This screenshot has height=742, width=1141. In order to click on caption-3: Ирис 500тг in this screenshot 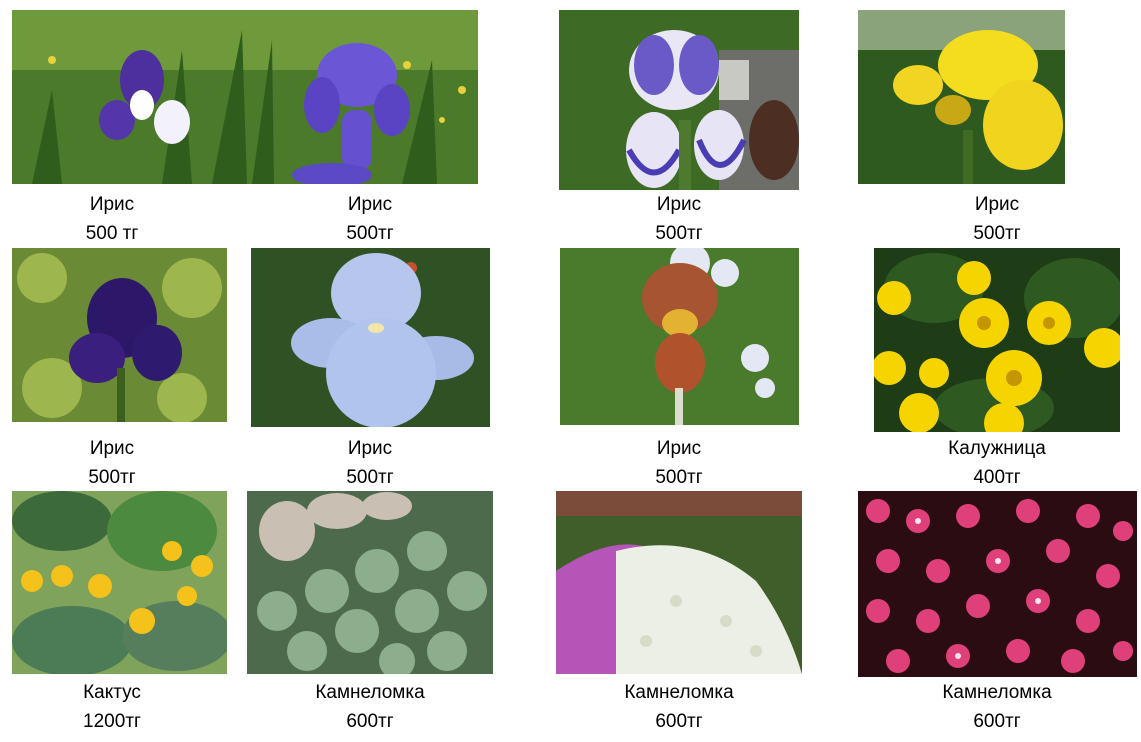, I will do `click(679, 219)`.